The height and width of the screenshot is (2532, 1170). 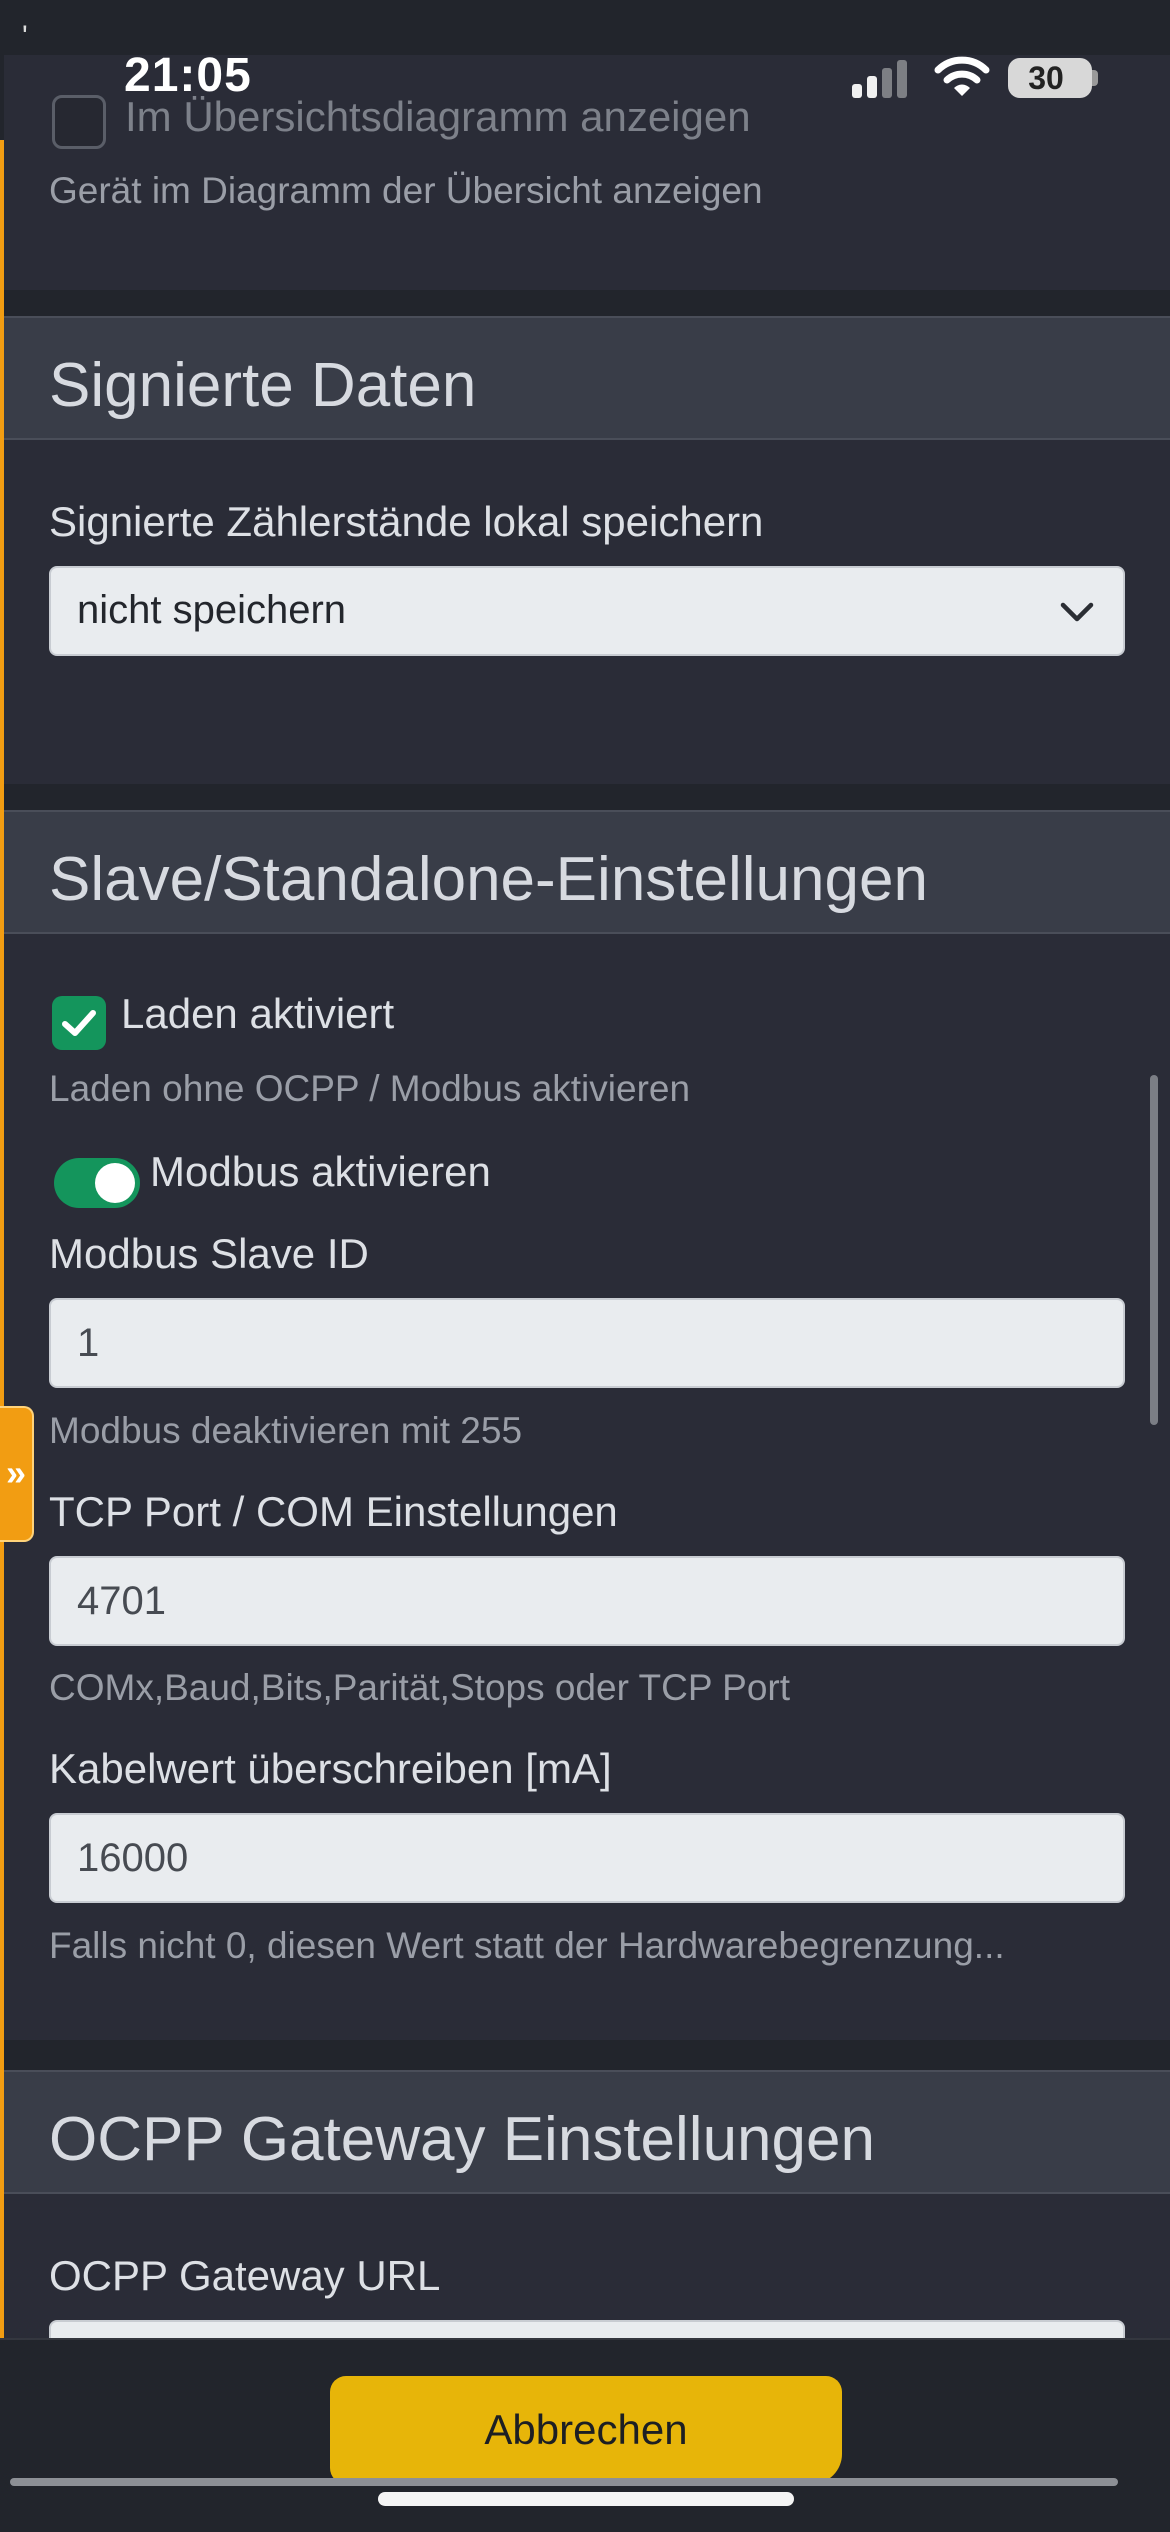 I want to click on signed-meter-label: Signierte Zählerstände lokal speichern, so click(x=406, y=521).